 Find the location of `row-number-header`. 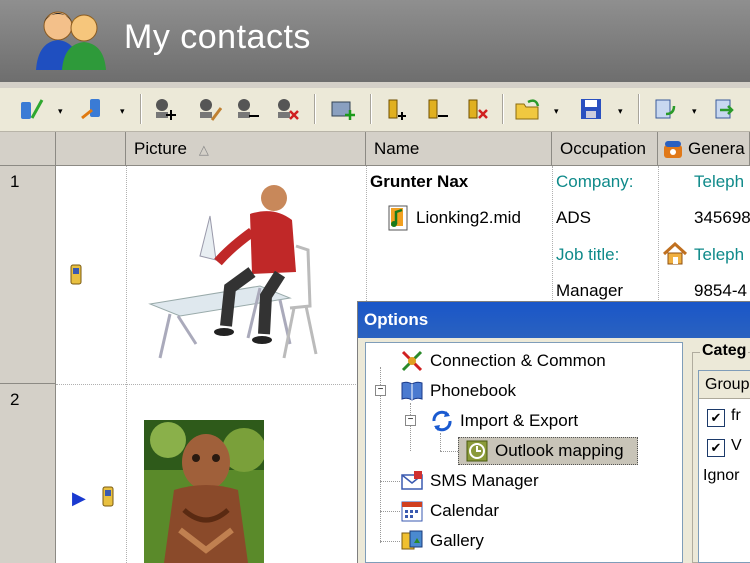

row-number-header is located at coordinates (28, 149).